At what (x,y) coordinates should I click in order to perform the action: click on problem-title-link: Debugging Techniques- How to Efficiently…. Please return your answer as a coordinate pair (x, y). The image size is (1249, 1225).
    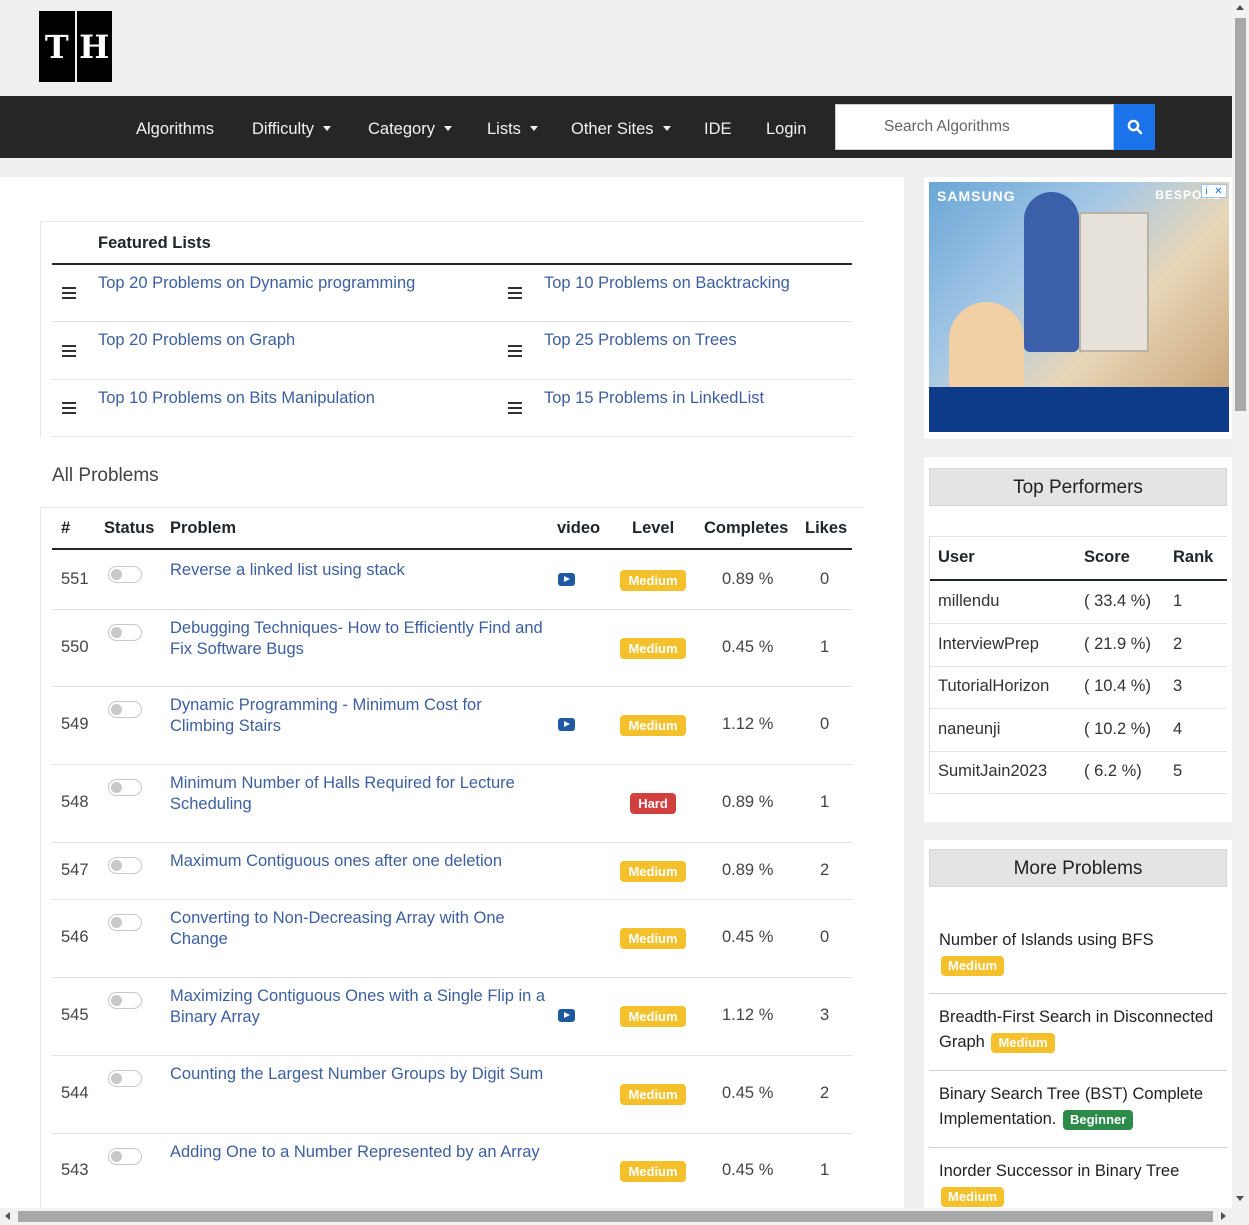
    Looking at the image, I should click on (360, 639).